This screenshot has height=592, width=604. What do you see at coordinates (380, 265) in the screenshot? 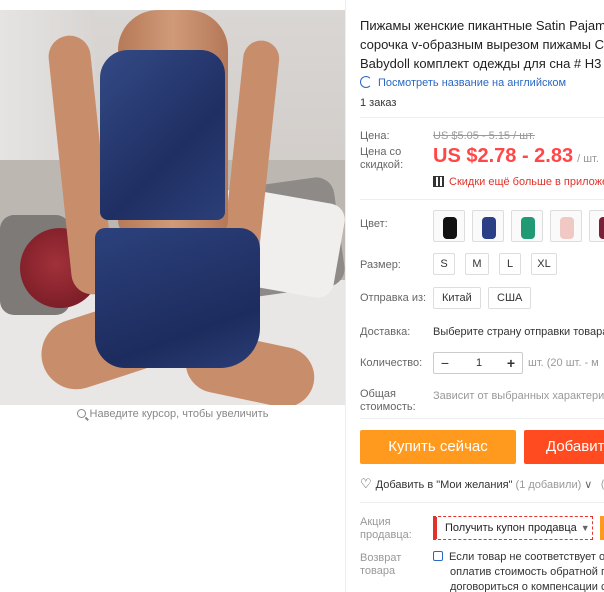
I see `size-label: Размер:` at bounding box center [380, 265].